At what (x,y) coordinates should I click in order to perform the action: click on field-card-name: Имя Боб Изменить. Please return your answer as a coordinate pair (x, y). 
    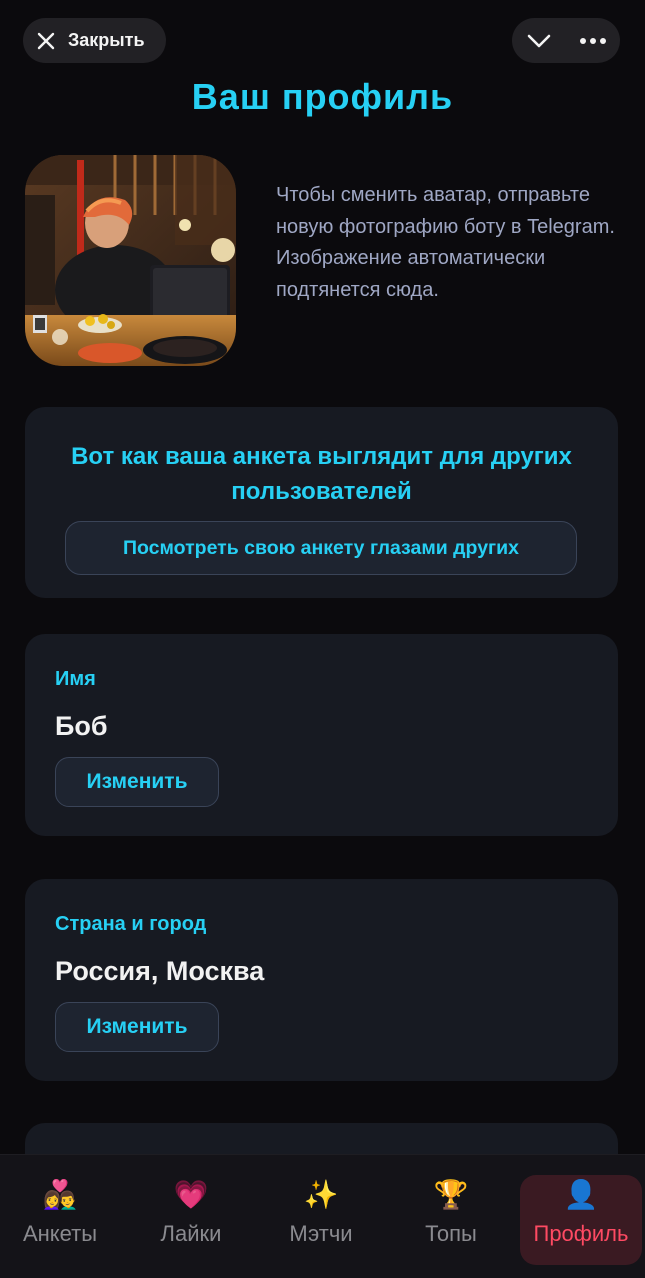
    Looking at the image, I should click on (321, 735).